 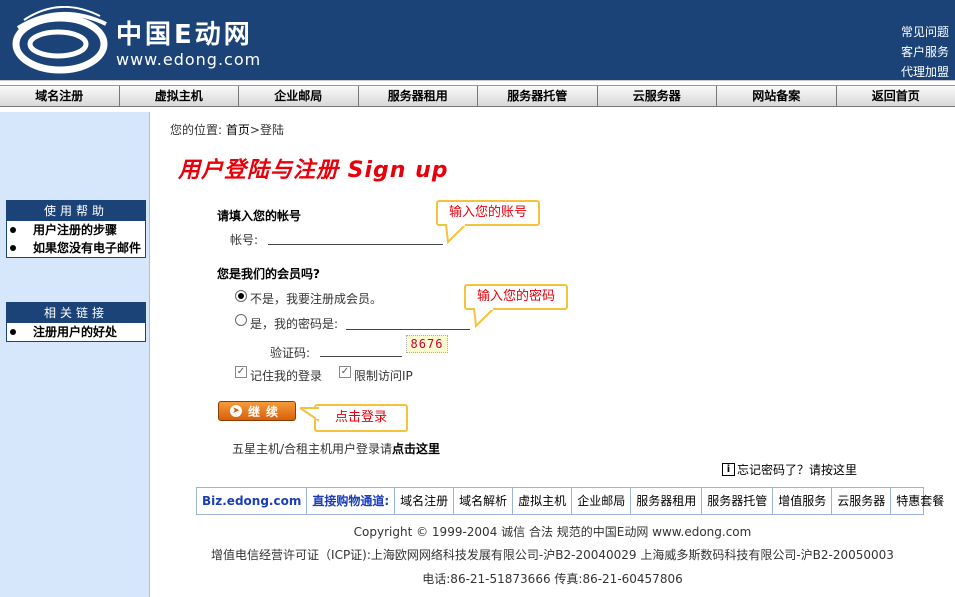 What do you see at coordinates (290, 353) in the screenshot?
I see `captcha-label: 验证码:` at bounding box center [290, 353].